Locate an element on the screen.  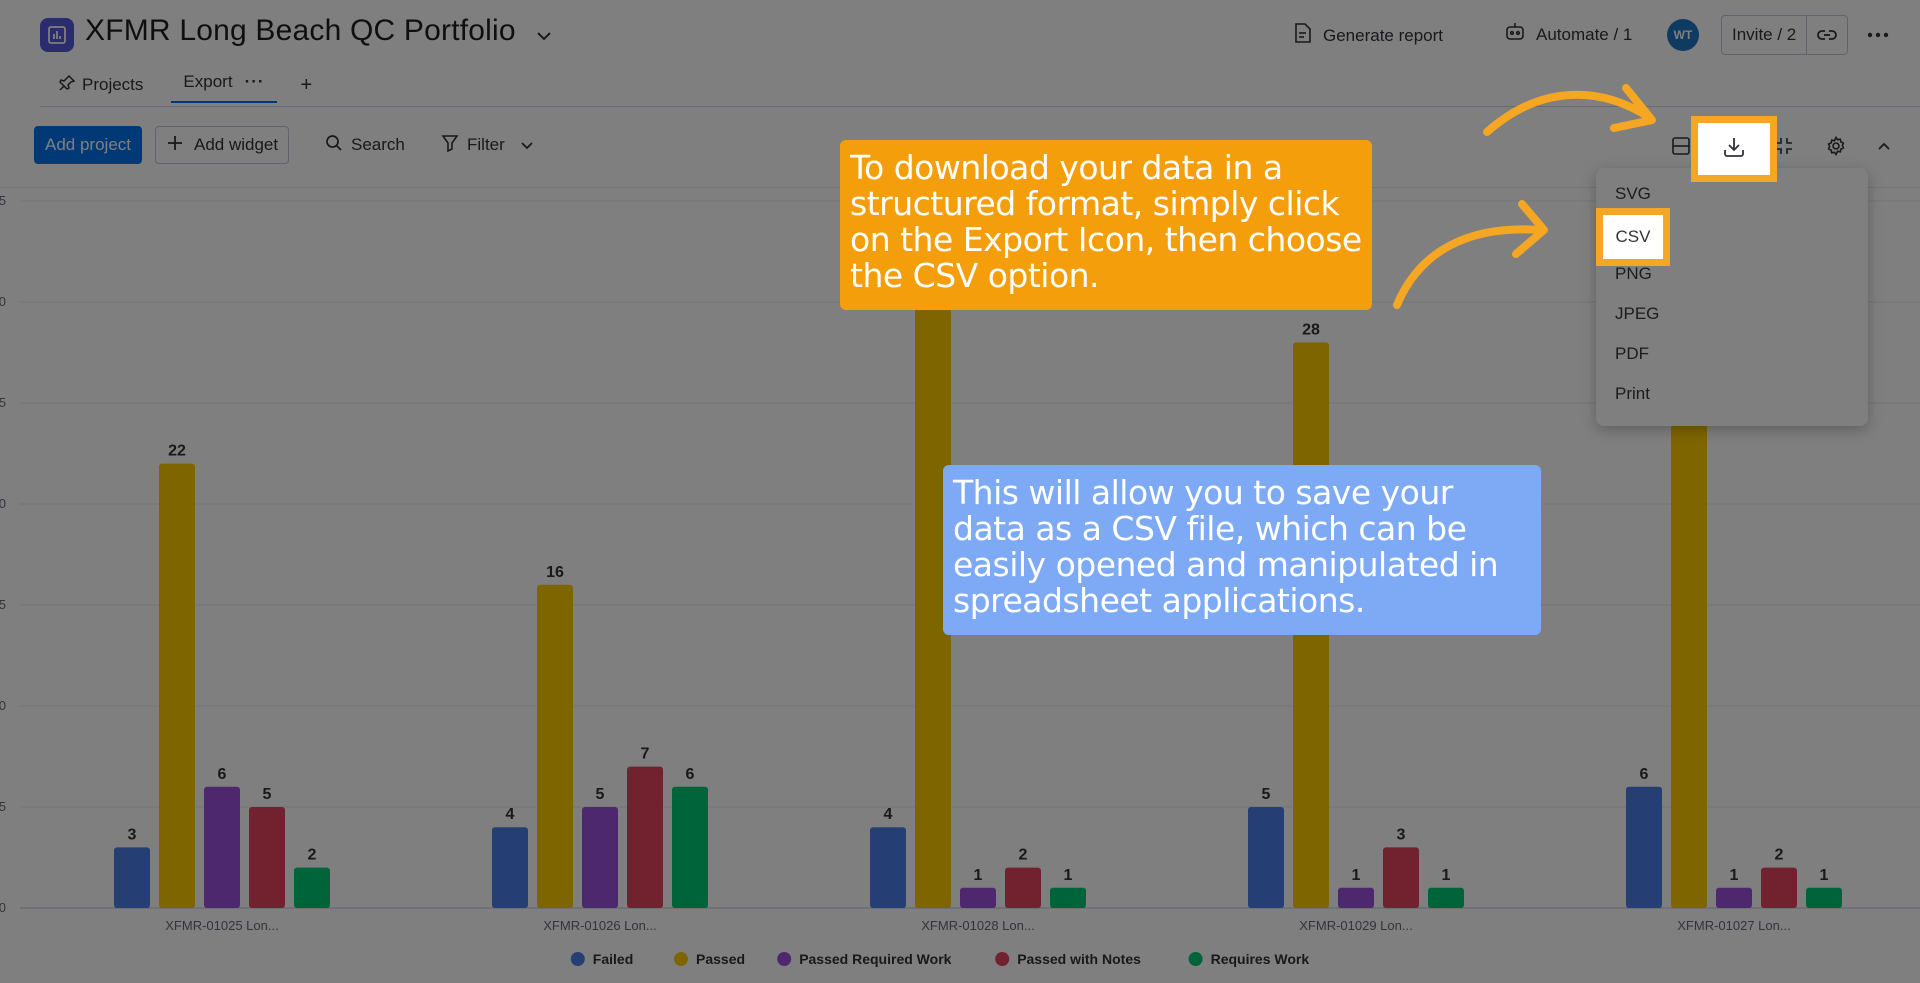
y-tick-label: 10 is located at coordinates (3, 705).